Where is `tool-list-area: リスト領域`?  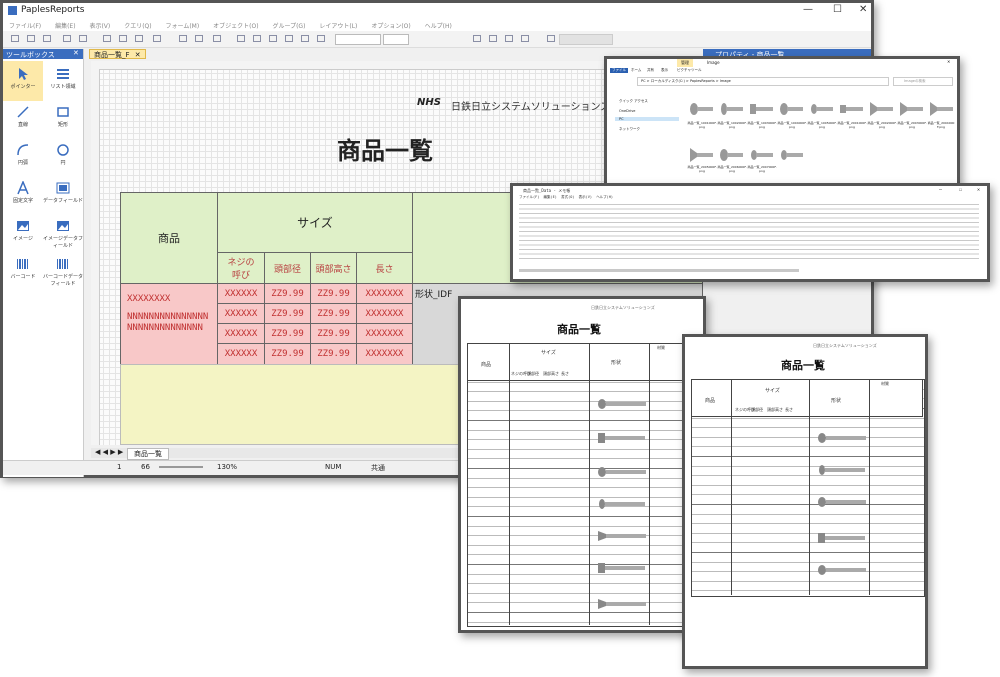
tool-list-area: リスト領域 is located at coordinates (63, 81).